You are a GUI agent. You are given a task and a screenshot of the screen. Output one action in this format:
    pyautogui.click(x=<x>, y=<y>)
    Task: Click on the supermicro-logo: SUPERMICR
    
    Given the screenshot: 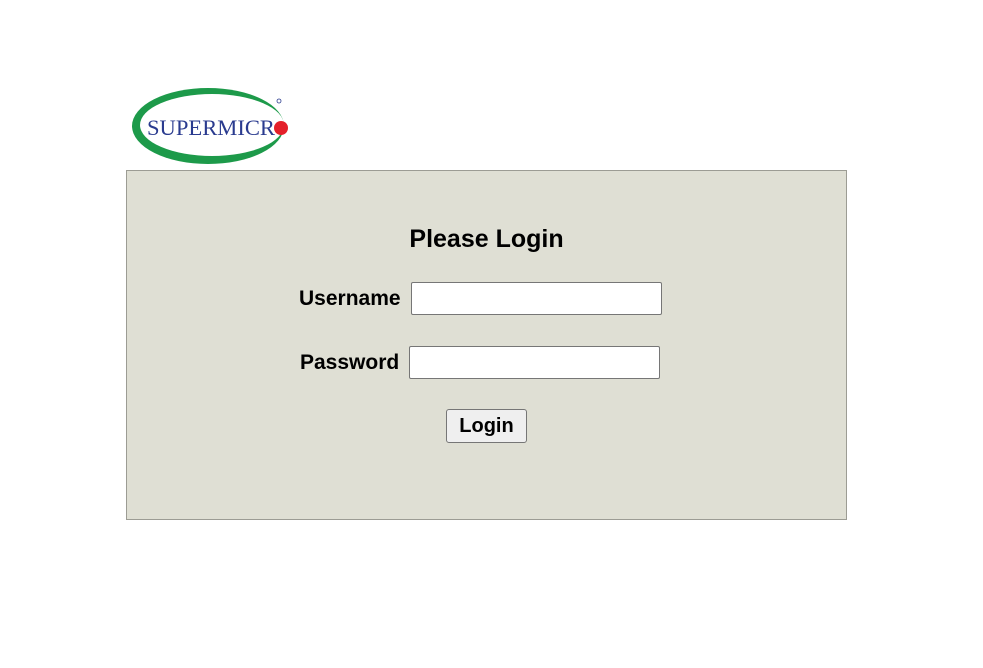 What is the action you would take?
    pyautogui.click(x=211, y=126)
    